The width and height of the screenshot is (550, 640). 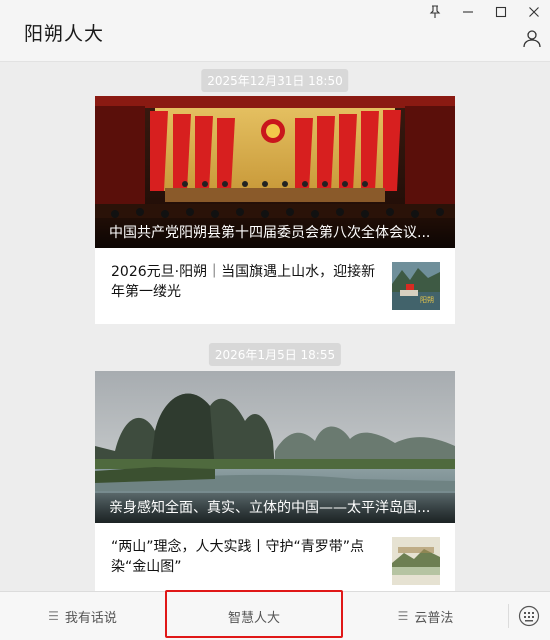 What do you see at coordinates (243, 282) in the screenshot?
I see `article-title: 2026元旦·阳朔｜当国旗遇上山水，迎接新年第一缕光` at bounding box center [243, 282].